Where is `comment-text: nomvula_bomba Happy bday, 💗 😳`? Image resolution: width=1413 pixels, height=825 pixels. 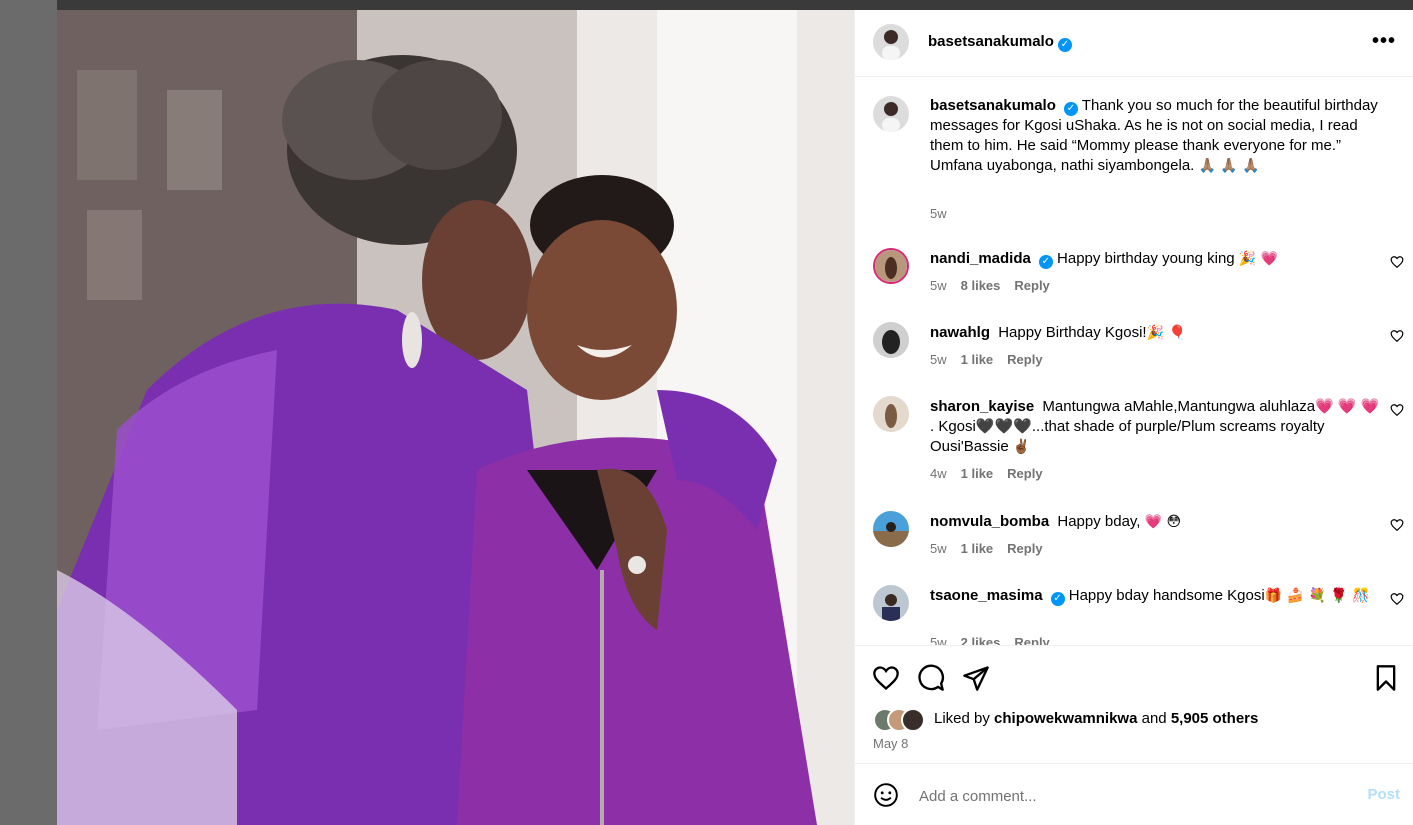 comment-text: nomvula_bomba Happy bday, 💗 😳 is located at coordinates (1155, 522).